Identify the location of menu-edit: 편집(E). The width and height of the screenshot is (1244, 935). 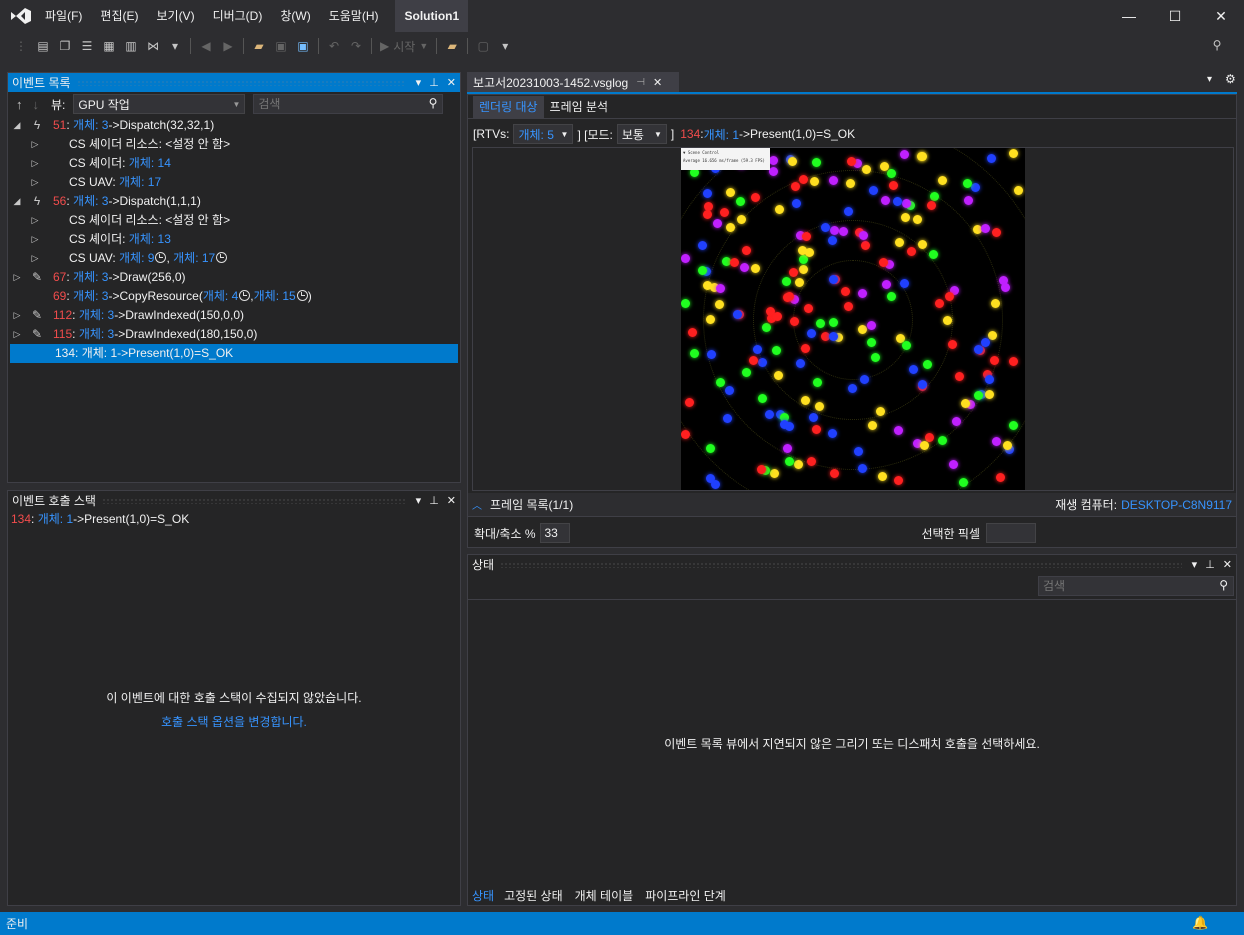
(119, 16).